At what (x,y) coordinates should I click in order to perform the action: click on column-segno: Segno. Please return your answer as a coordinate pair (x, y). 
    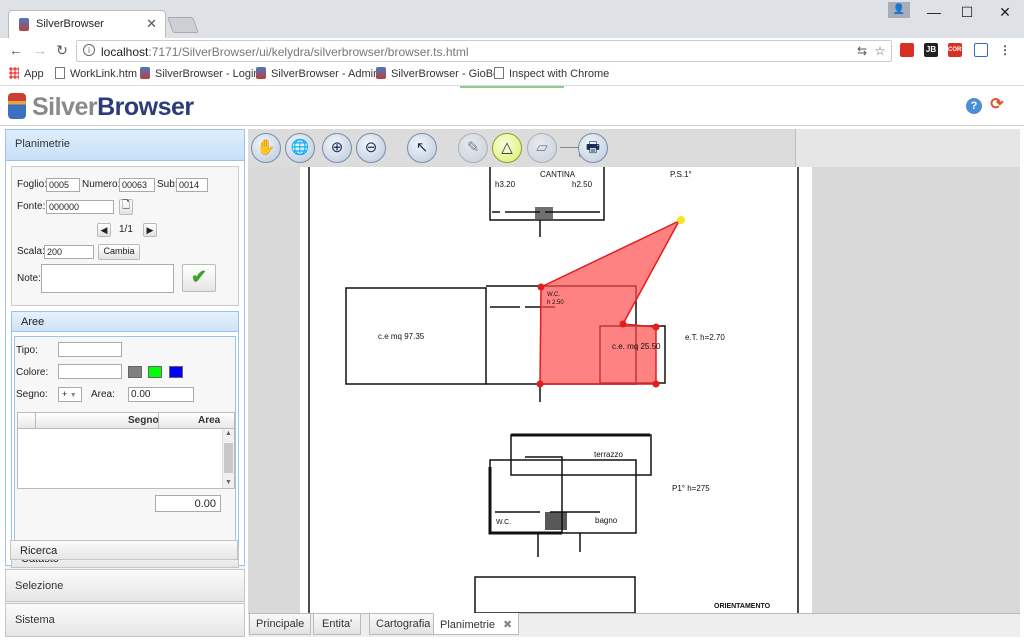
    Looking at the image, I should click on (143, 420).